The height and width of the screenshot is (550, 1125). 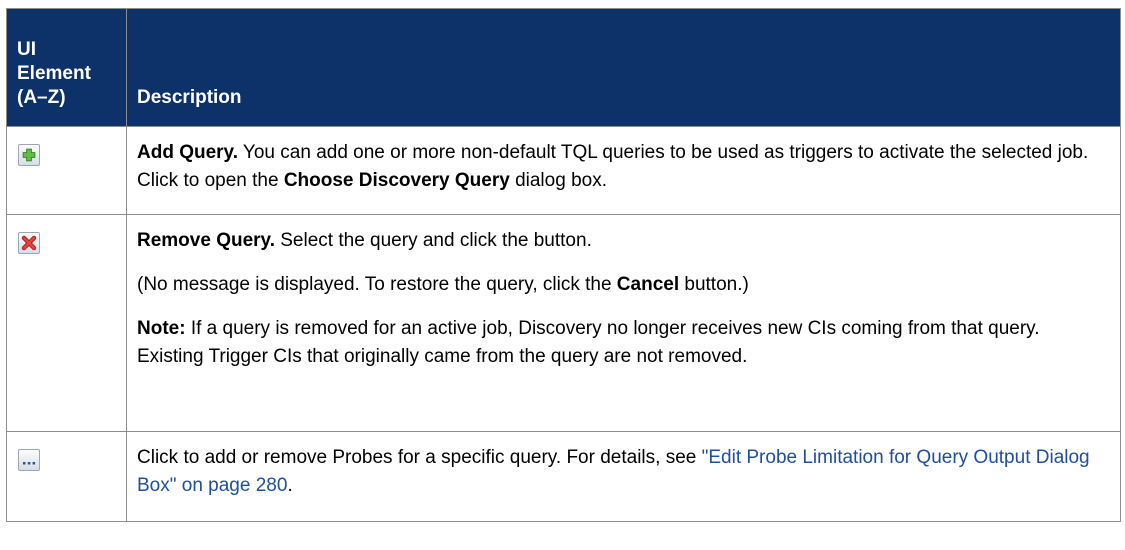 I want to click on ellipsis-icon, so click(x=29, y=460).